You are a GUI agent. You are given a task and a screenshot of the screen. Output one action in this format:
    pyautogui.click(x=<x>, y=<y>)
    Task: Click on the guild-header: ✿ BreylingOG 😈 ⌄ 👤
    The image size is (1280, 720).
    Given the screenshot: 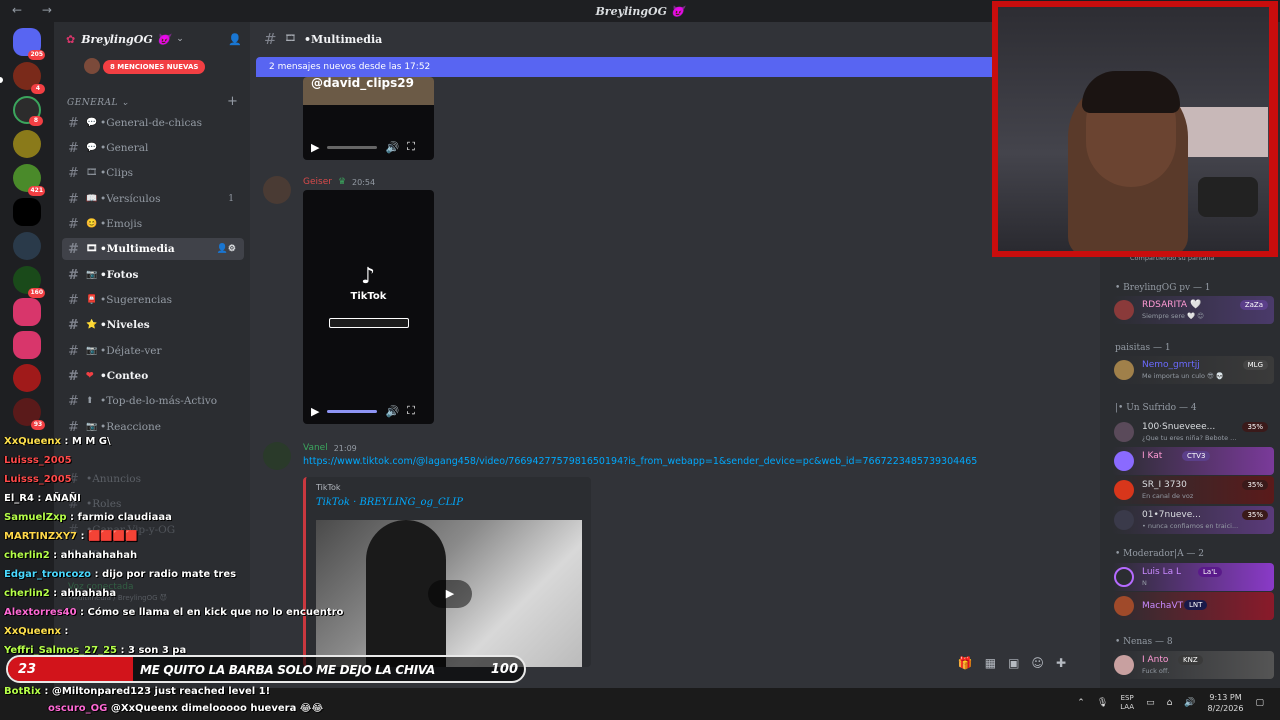 What is the action you would take?
    pyautogui.click(x=152, y=39)
    